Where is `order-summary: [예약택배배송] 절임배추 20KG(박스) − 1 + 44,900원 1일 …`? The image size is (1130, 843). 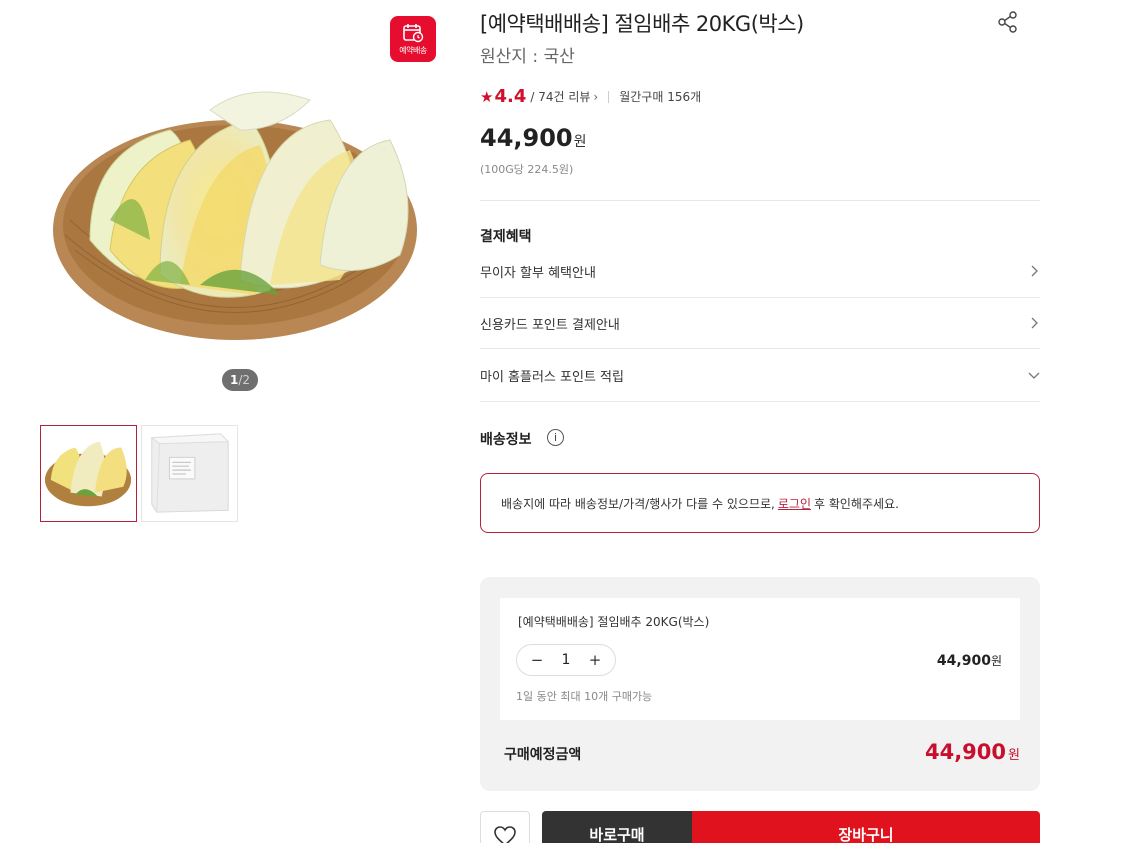
order-summary: [예약택배배송] 절임배추 20KG(박스) − 1 + 44,900원 1일 … is located at coordinates (760, 684).